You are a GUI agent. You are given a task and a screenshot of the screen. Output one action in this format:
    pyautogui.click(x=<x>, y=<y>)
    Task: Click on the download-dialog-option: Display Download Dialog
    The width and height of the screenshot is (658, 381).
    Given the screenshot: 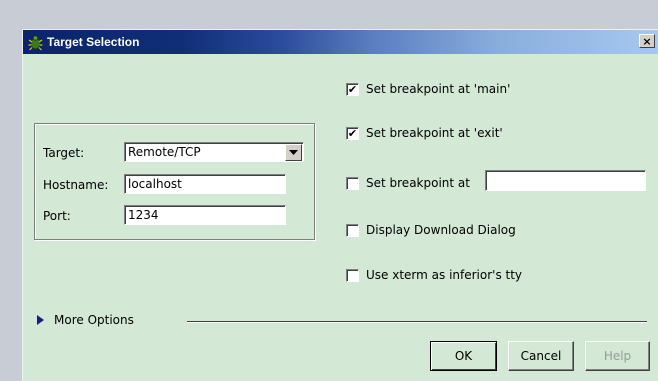 What is the action you would take?
    pyautogui.click(x=431, y=230)
    